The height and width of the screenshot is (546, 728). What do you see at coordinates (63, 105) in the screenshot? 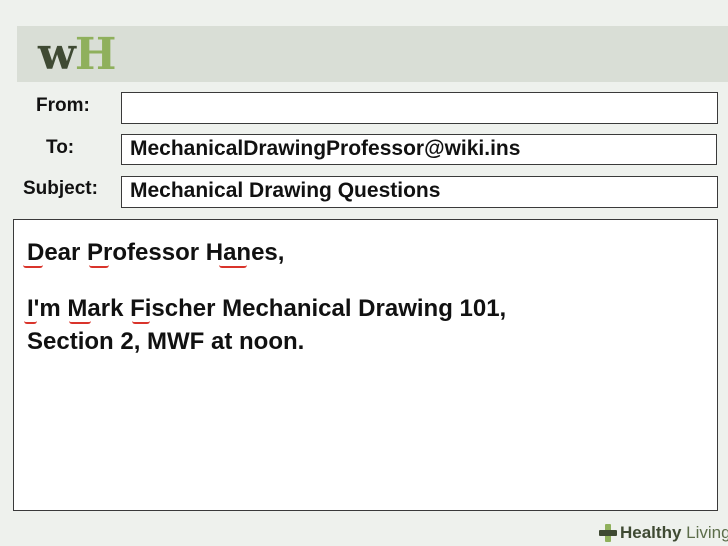
I see `from-label: From:` at bounding box center [63, 105].